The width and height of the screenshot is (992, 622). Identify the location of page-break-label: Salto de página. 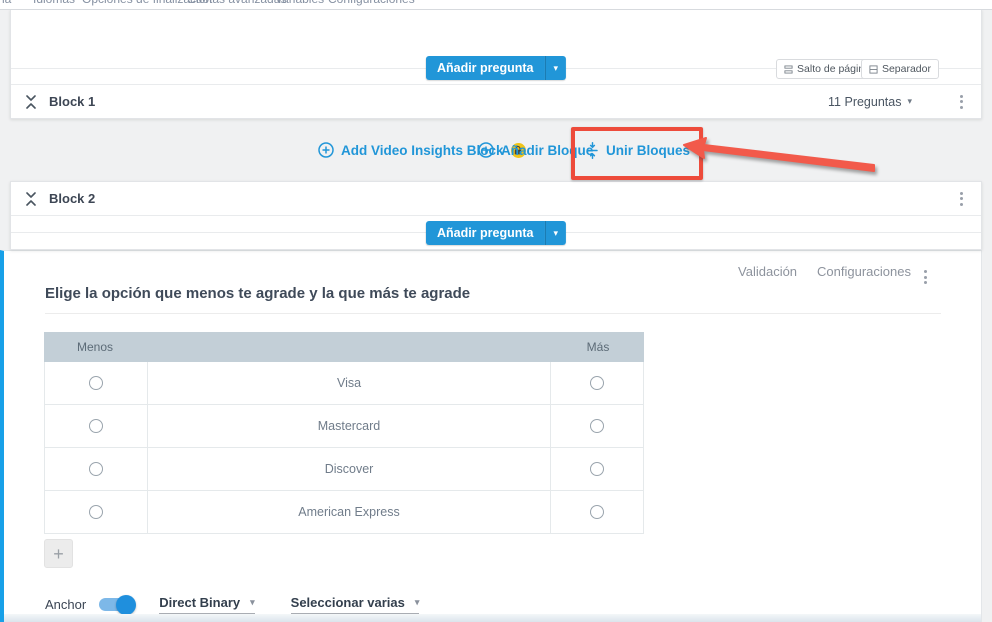
(833, 69).